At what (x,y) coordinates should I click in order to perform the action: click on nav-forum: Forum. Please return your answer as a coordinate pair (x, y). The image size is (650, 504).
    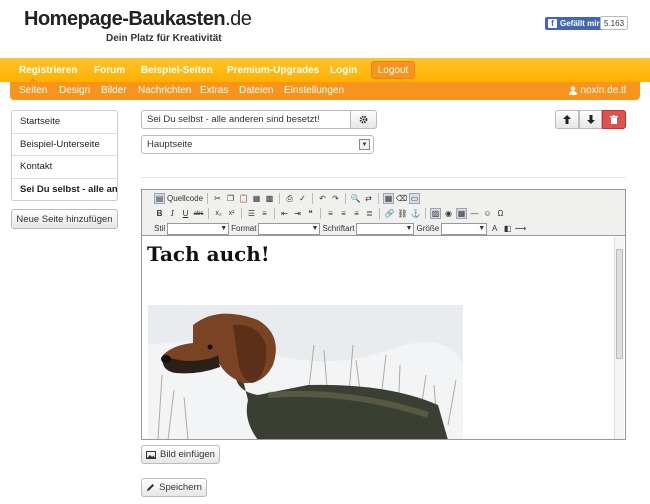
    Looking at the image, I should click on (109, 70).